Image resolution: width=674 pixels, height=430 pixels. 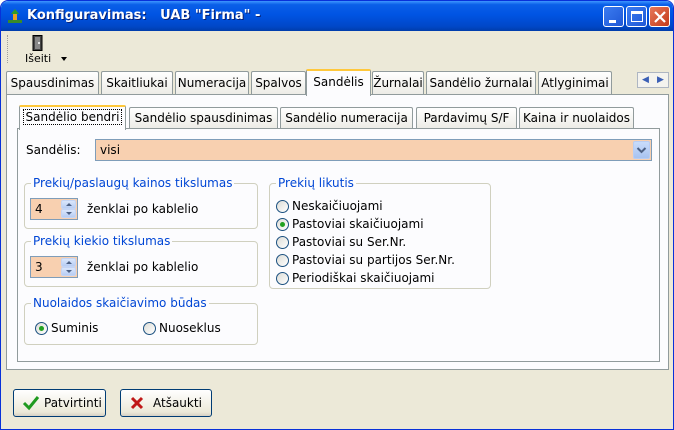 I want to click on tab-spausdinimas: Spausdinimas, so click(x=52, y=83).